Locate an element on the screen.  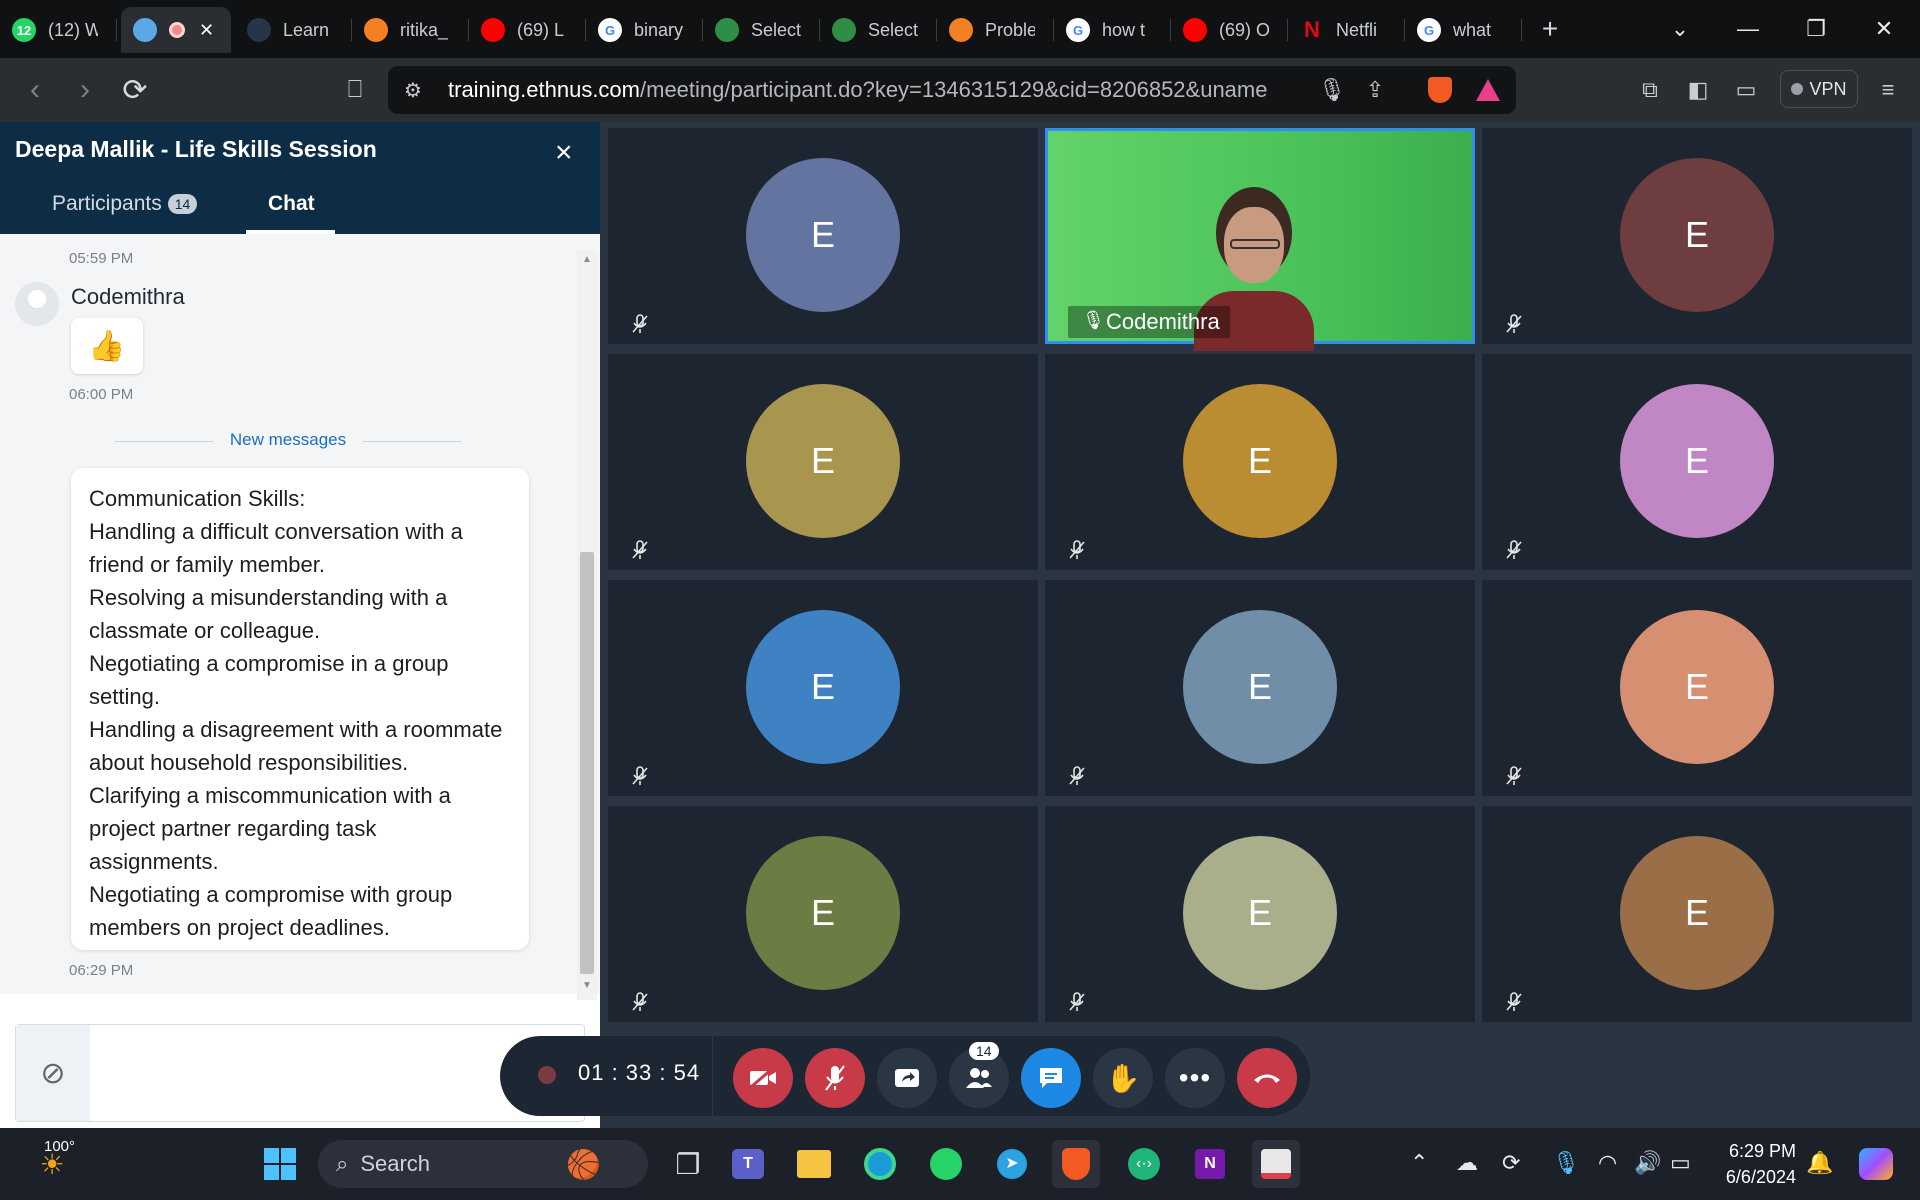
task-view-icon: ❐ is located at coordinates (688, 1164).